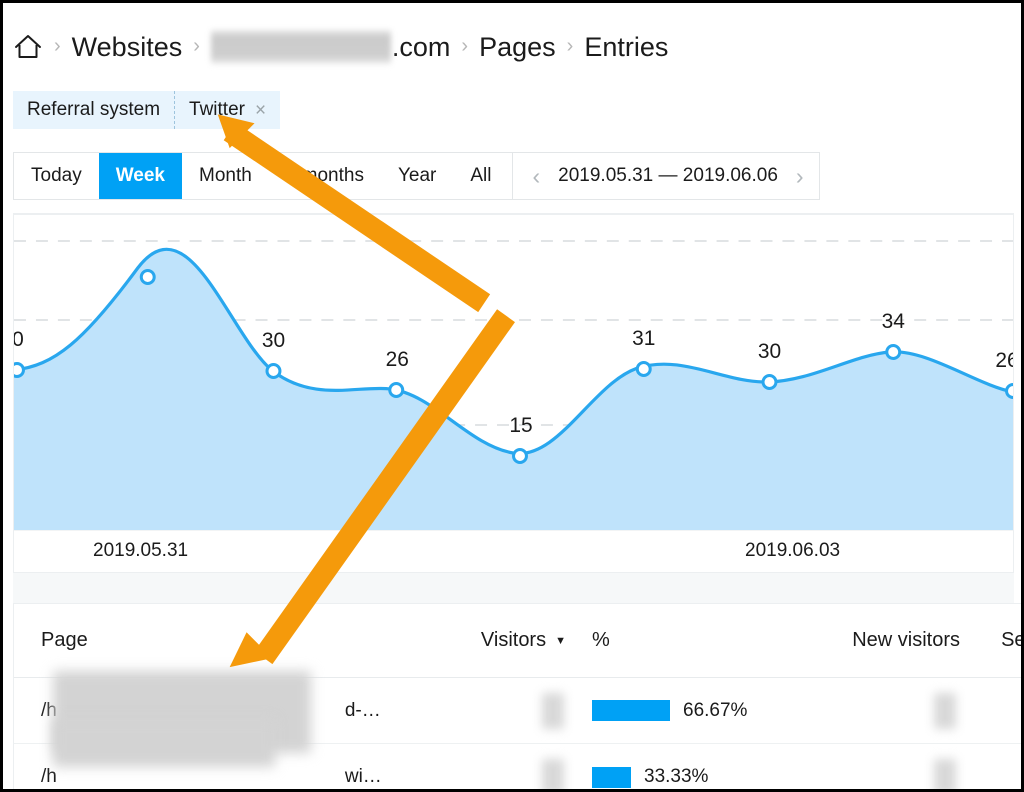  What do you see at coordinates (141, 550) in the screenshot?
I see `x-axis-tick-label: 2019.05.31` at bounding box center [141, 550].